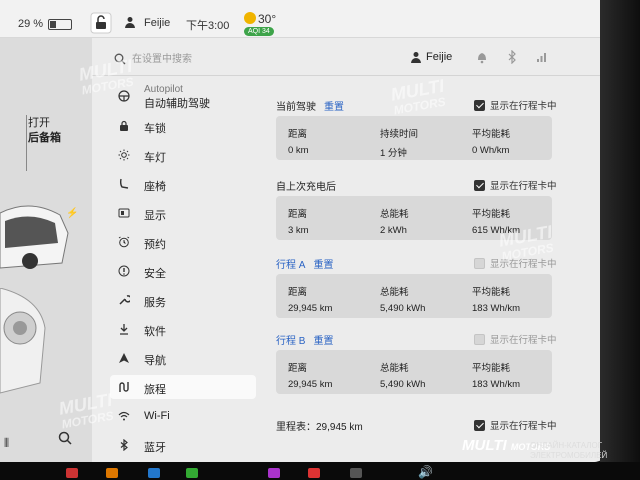 The width and height of the screenshot is (640, 480). Describe the element at coordinates (183, 416) in the screenshot. I see `sidebar-item-wifi: Wi-Fi` at that location.